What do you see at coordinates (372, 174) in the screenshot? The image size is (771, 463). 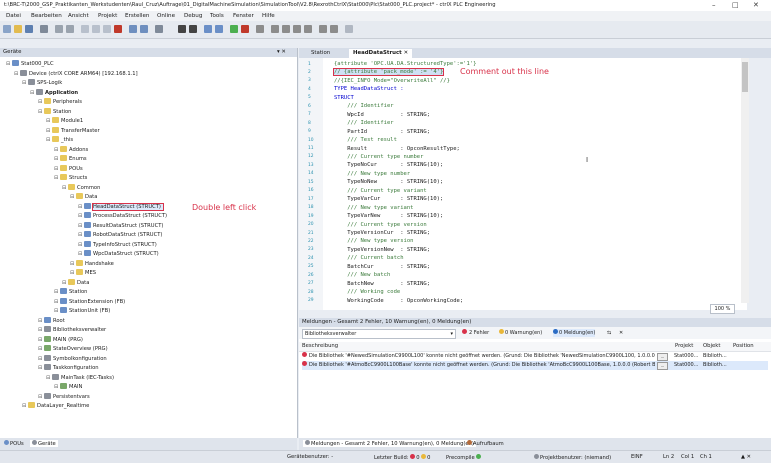 I see `code-line: /// New type number` at bounding box center [372, 174].